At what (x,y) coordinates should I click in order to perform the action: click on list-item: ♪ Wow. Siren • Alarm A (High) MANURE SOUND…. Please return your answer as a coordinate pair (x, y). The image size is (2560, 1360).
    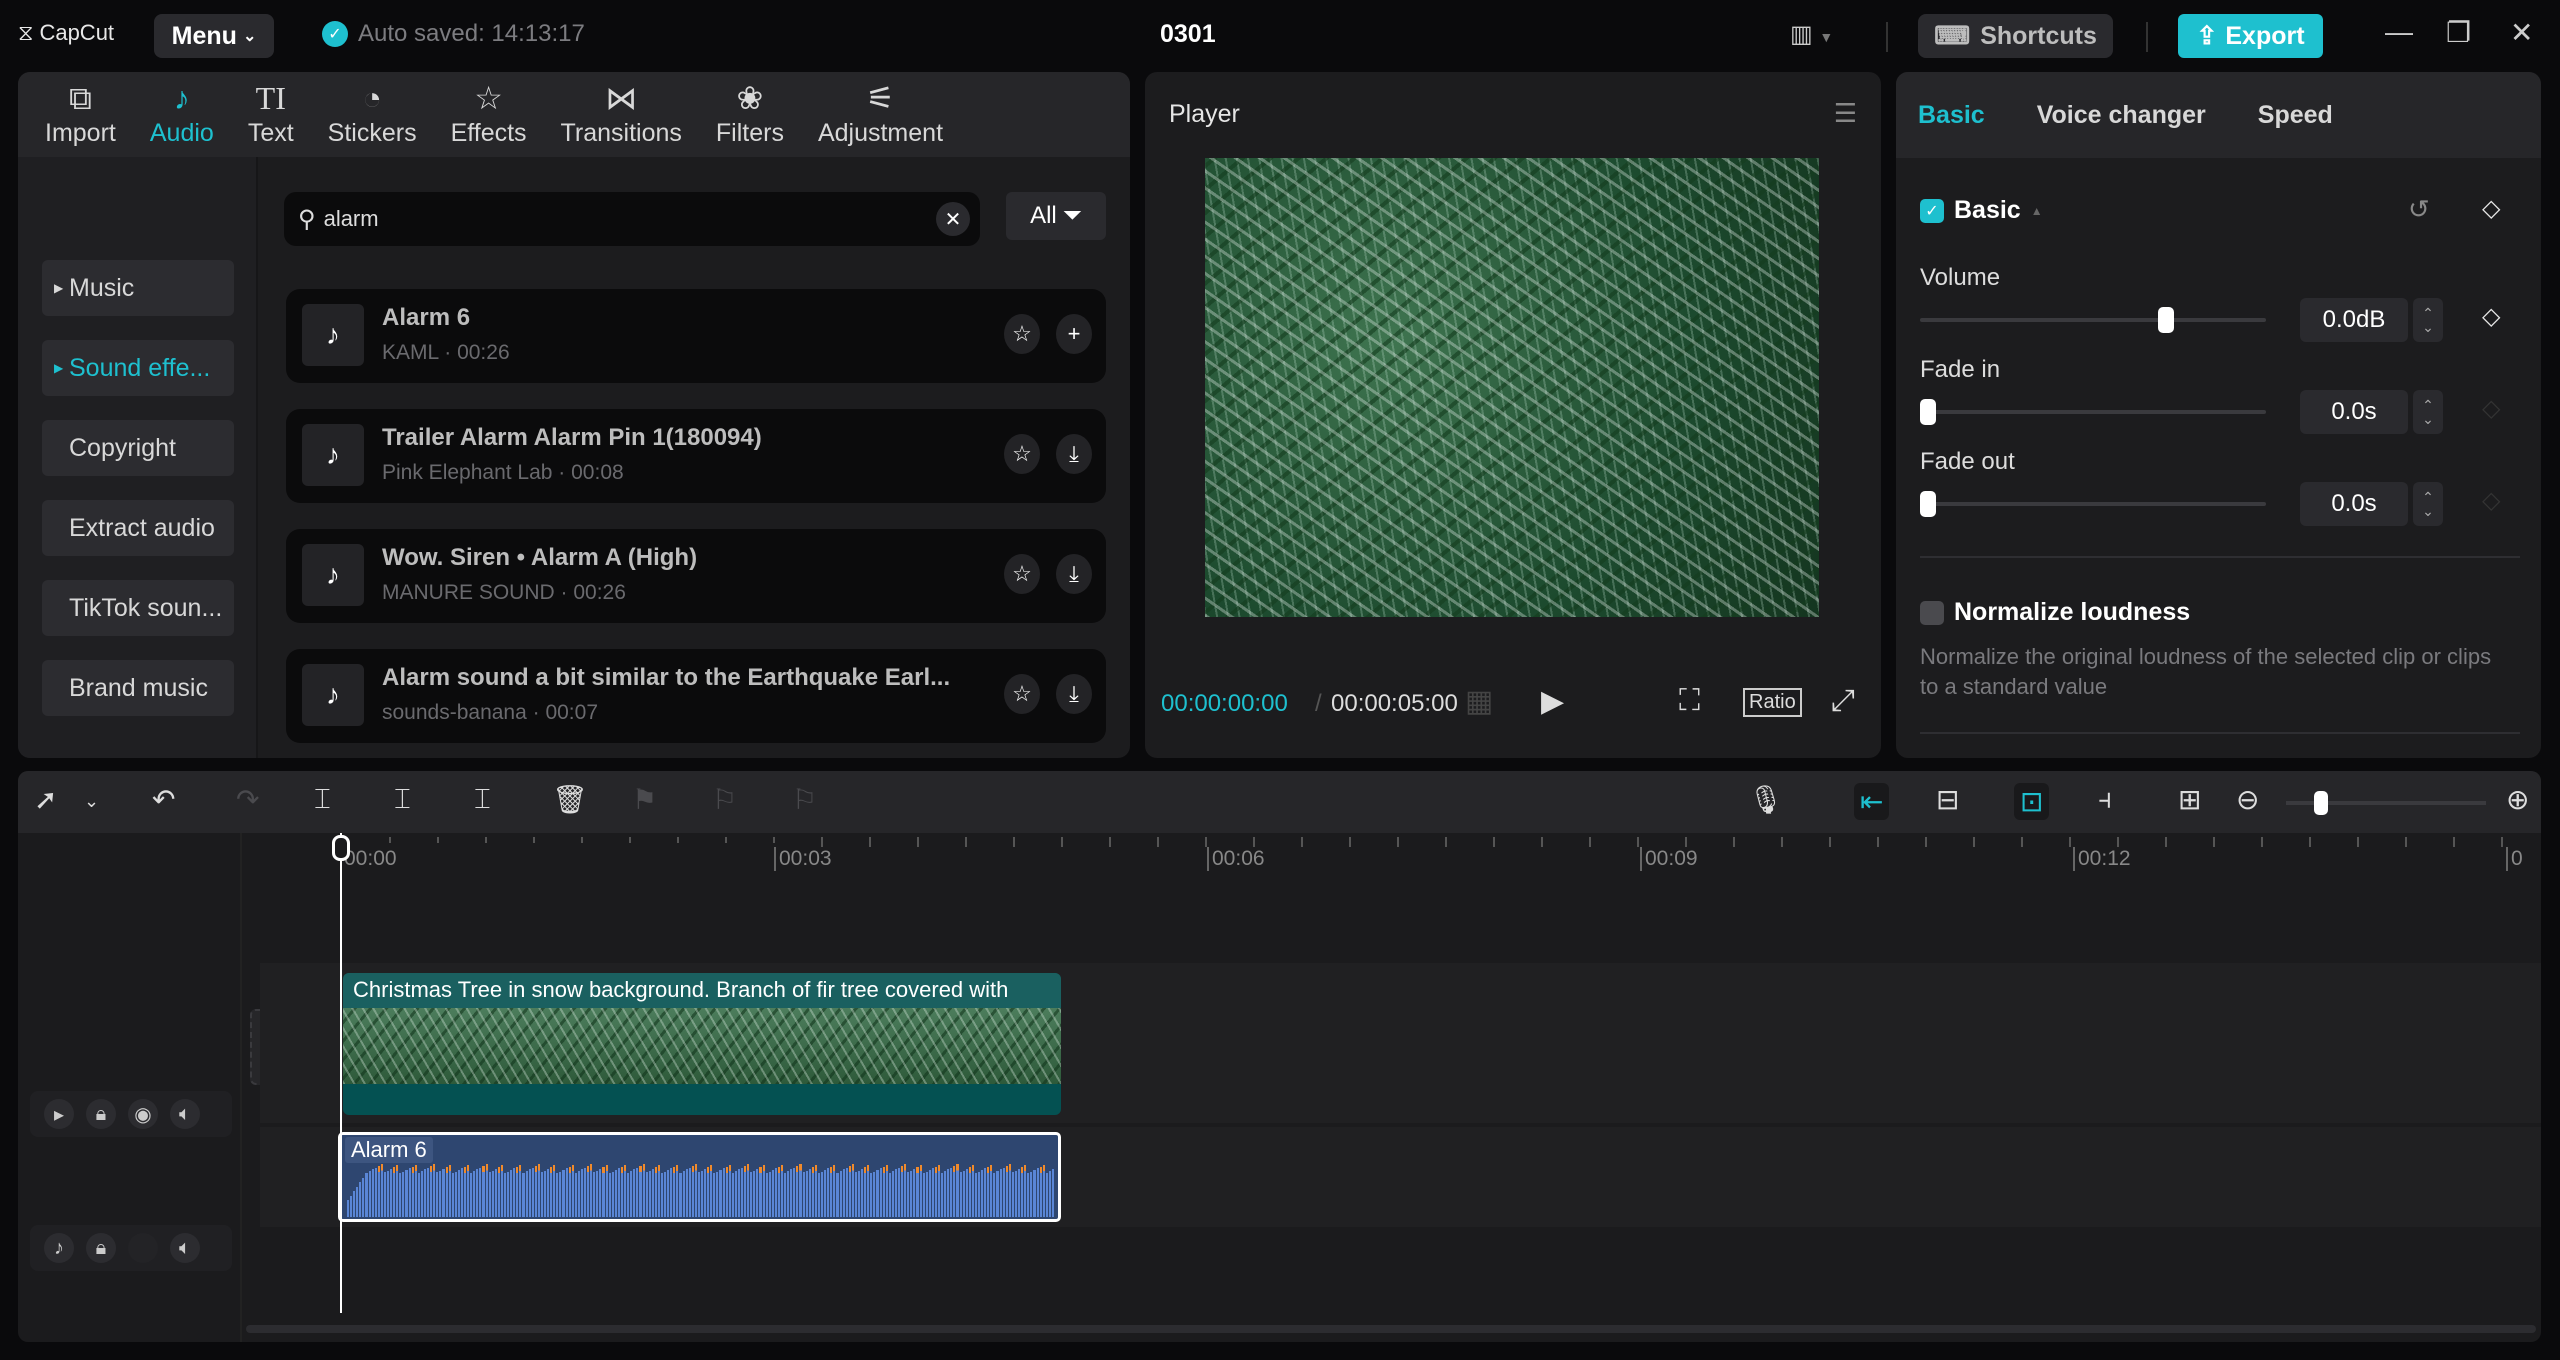
    Looking at the image, I should click on (696, 576).